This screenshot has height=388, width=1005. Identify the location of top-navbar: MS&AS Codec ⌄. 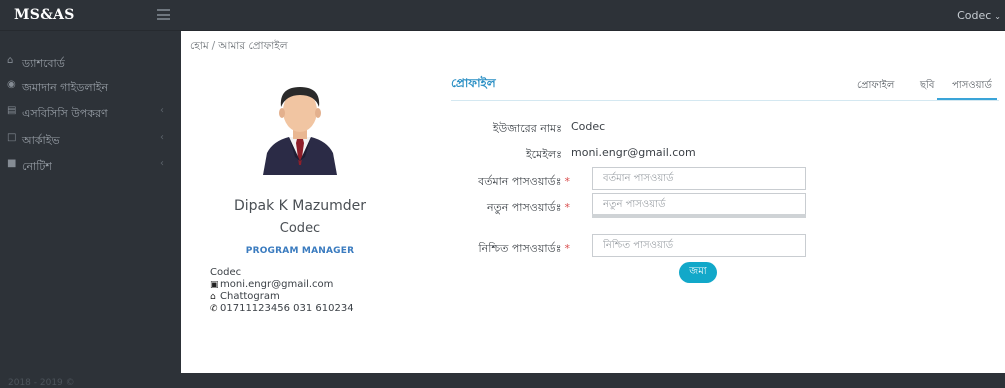
(502, 15).